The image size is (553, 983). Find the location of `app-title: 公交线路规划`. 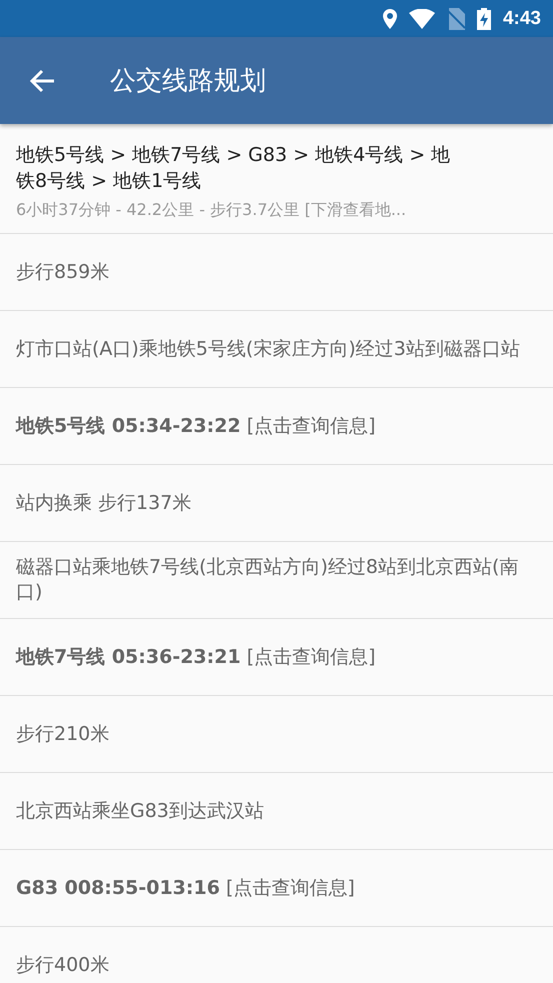

app-title: 公交线路规划 is located at coordinates (188, 81).